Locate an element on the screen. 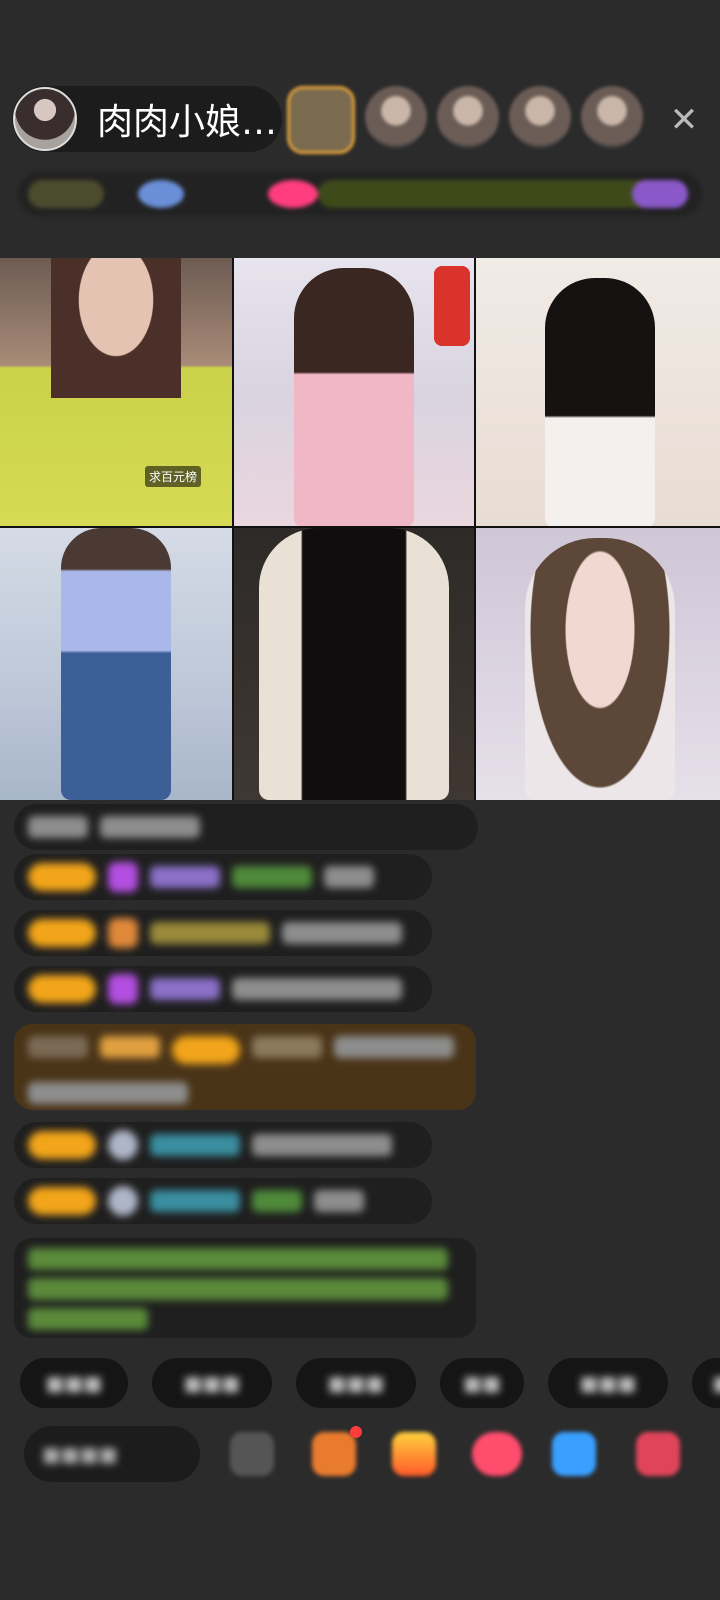 This screenshot has height=1600, width=720. close-icon: ✕ is located at coordinates (684, 120).